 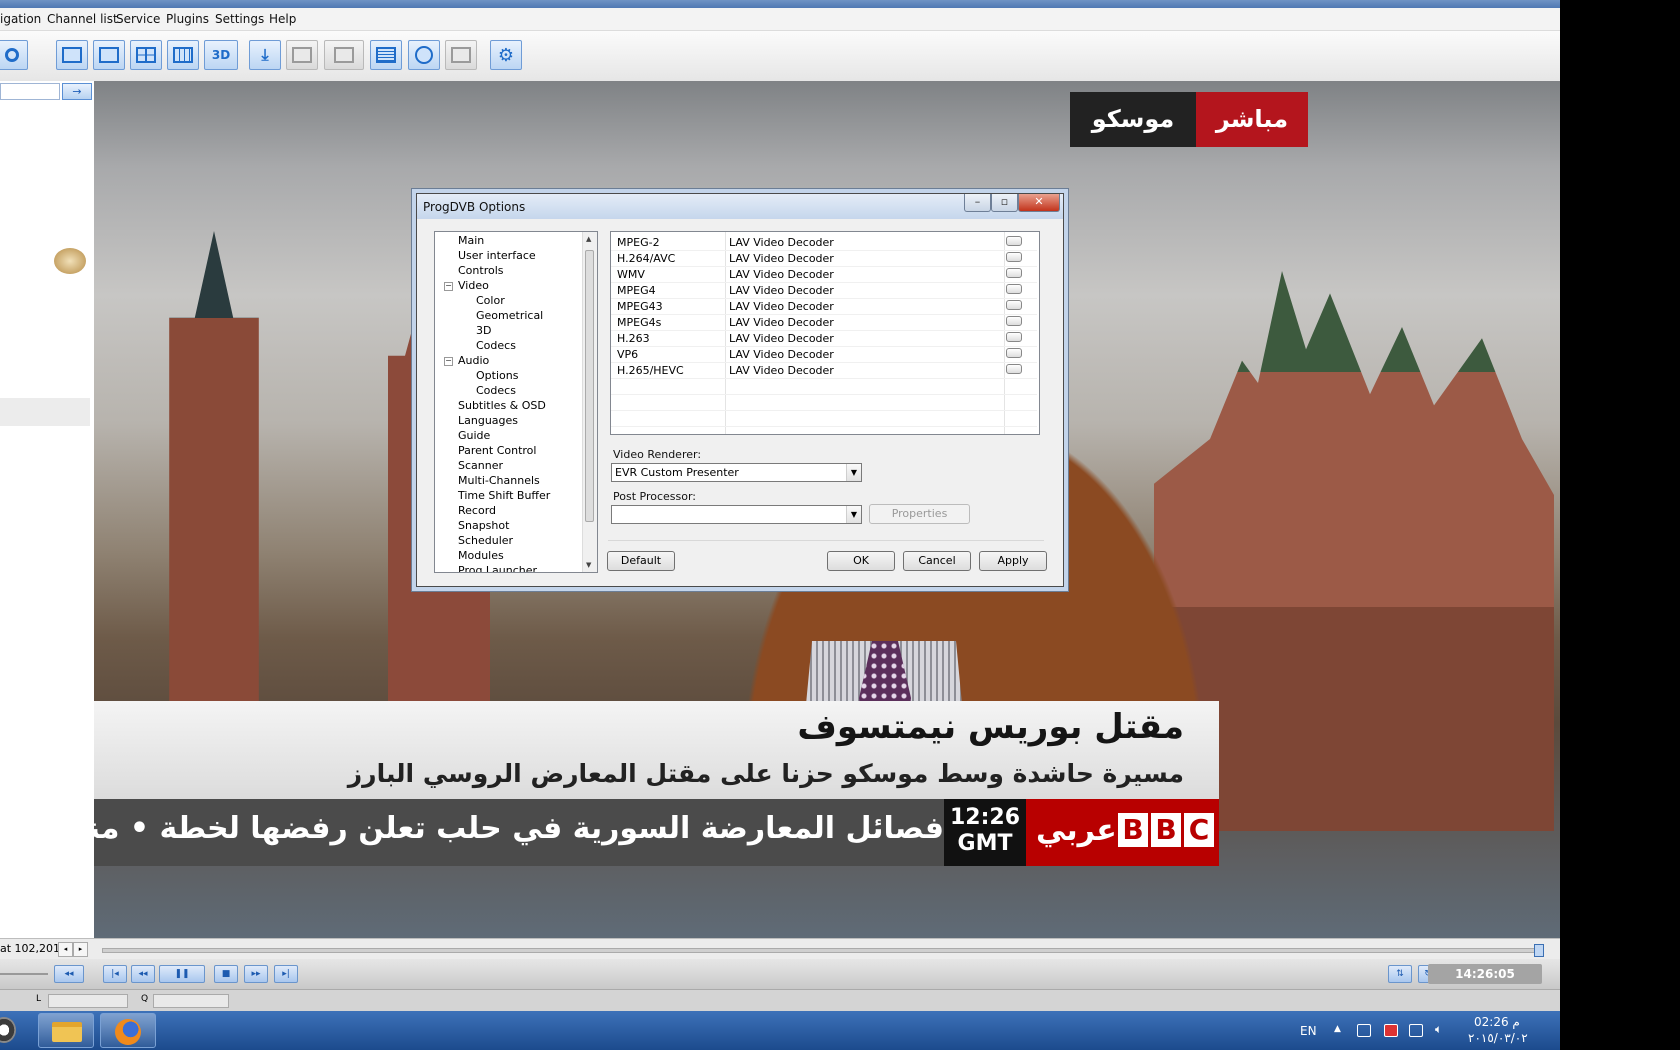 What do you see at coordinates (483, 330) in the screenshot?
I see `tree-item-3d: 3D` at bounding box center [483, 330].